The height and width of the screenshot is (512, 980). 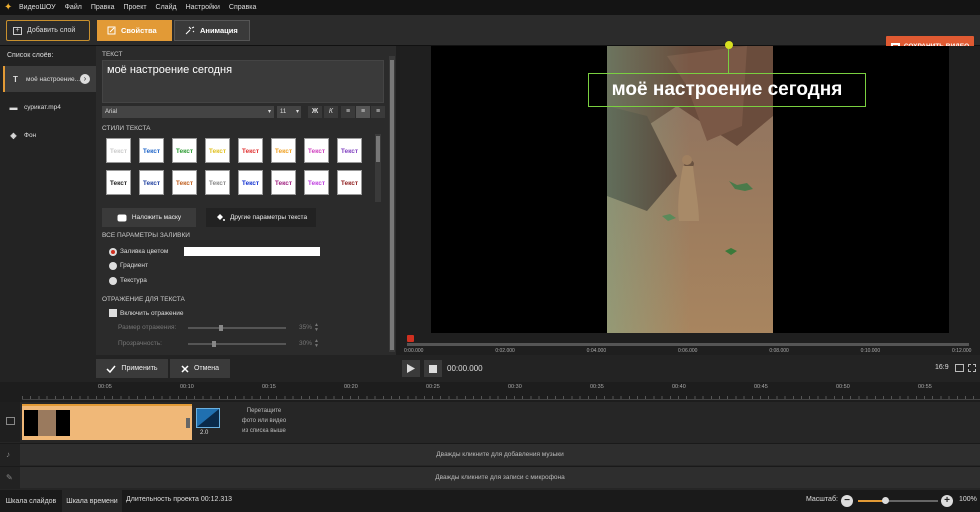 What do you see at coordinates (302, 345) in the screenshot?
I see `transparency-value: 30%` at bounding box center [302, 345].